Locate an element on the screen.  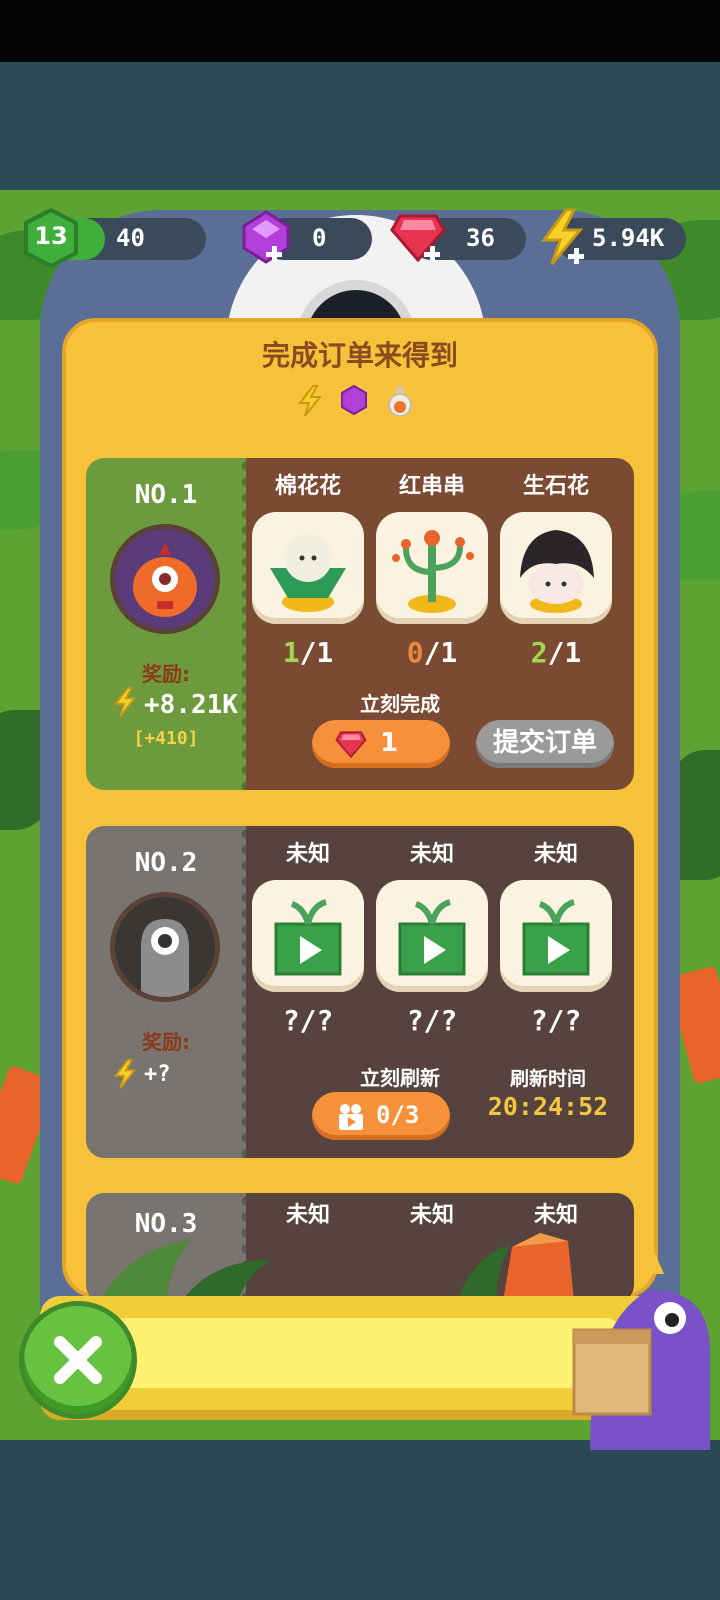
refresh-count: 0/3 is located at coordinates (398, 1115).